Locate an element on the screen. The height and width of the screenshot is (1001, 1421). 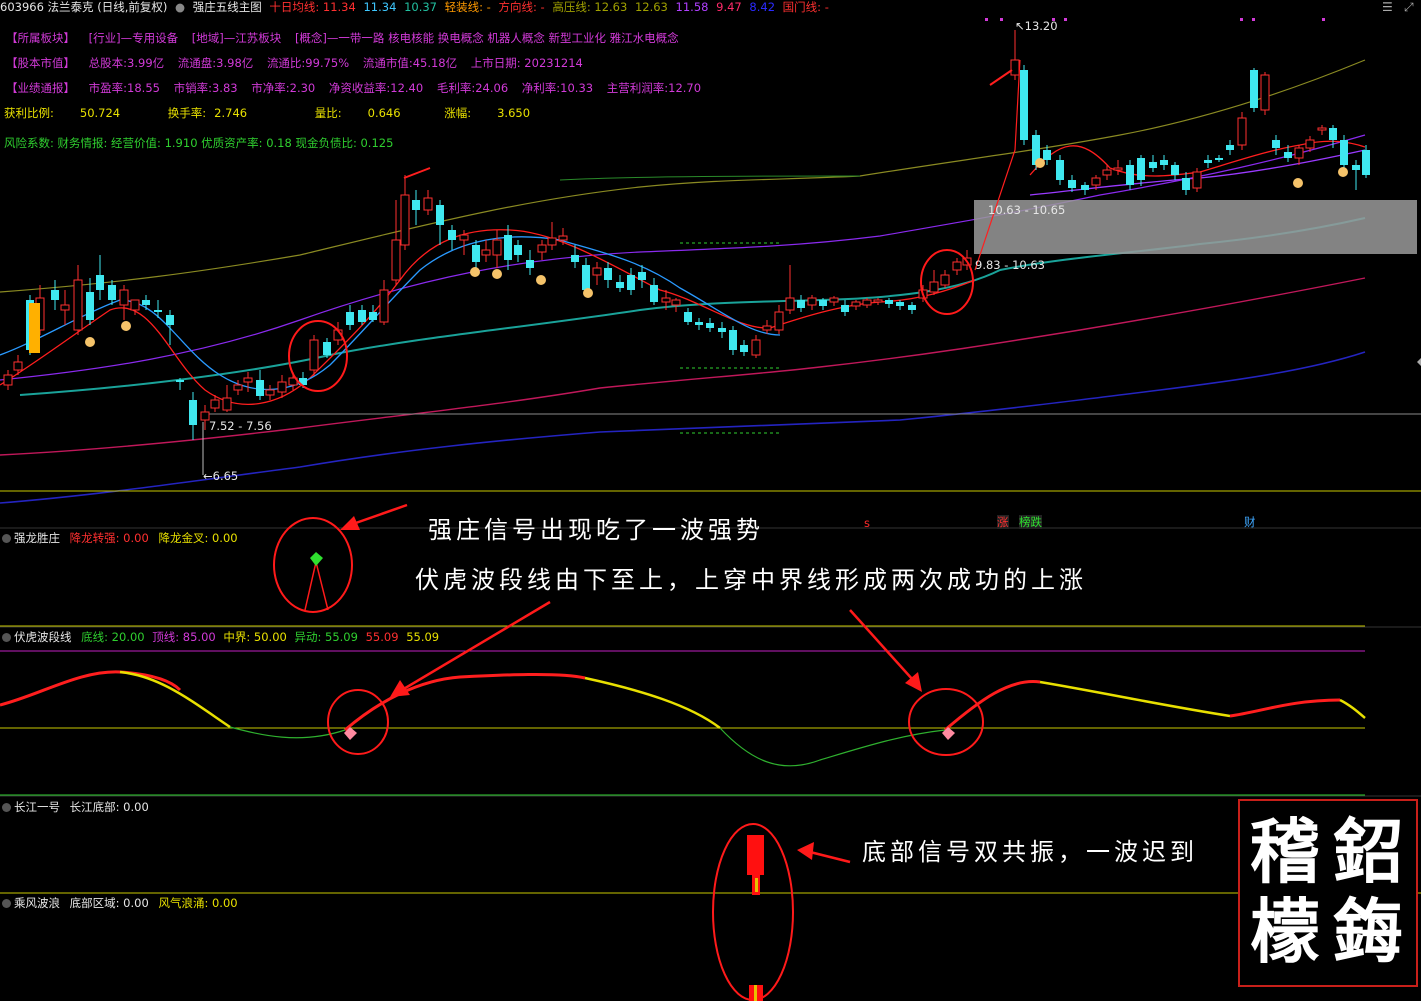
pane-title-chengfeng: 乘风波浪 底部区域: 0.00 风气浪涌: 0.00 is located at coordinates (120, 903).